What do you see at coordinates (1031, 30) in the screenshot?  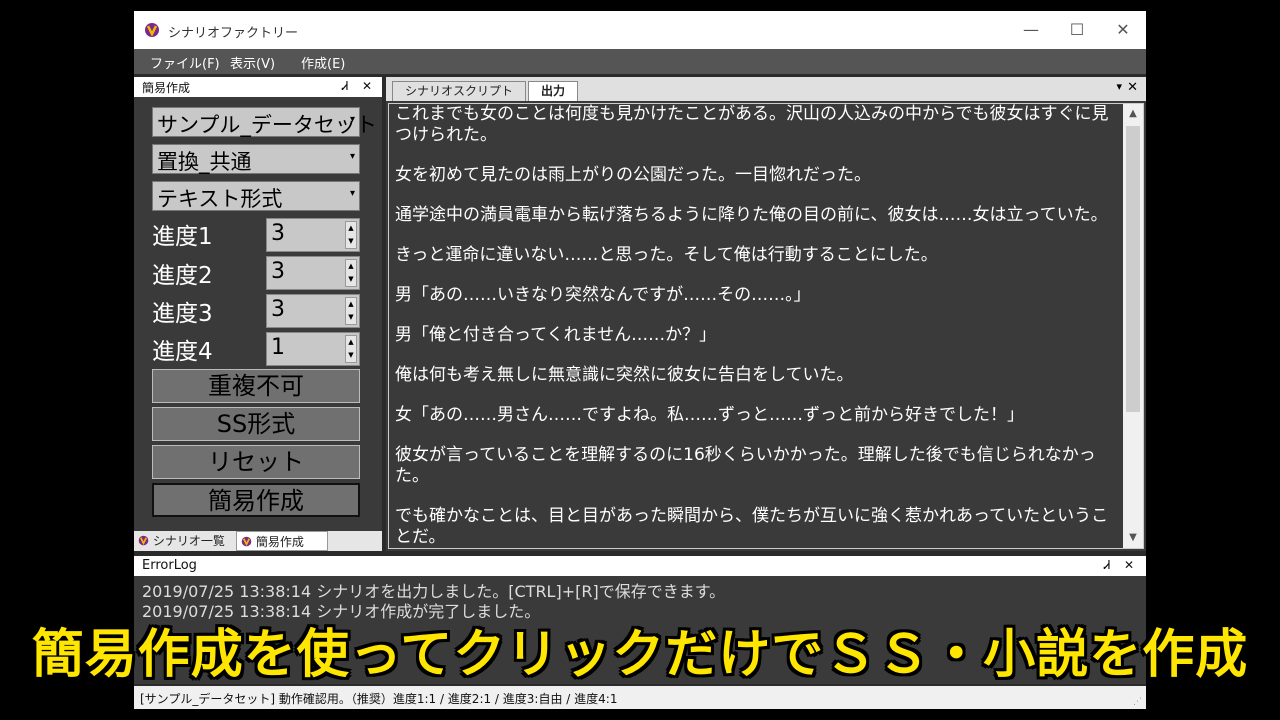 I see `minimize-button: —` at bounding box center [1031, 30].